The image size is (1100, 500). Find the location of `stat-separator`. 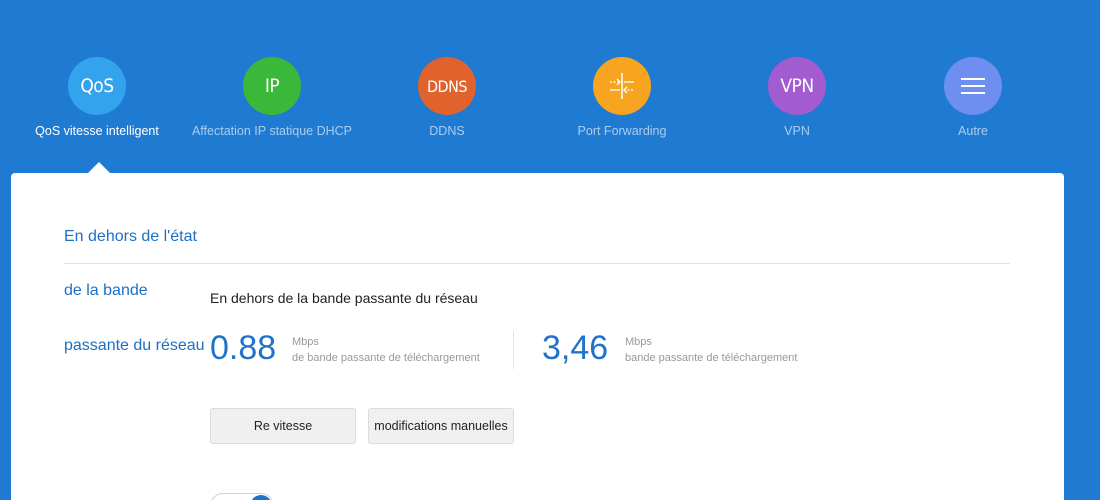

stat-separator is located at coordinates (513, 350).